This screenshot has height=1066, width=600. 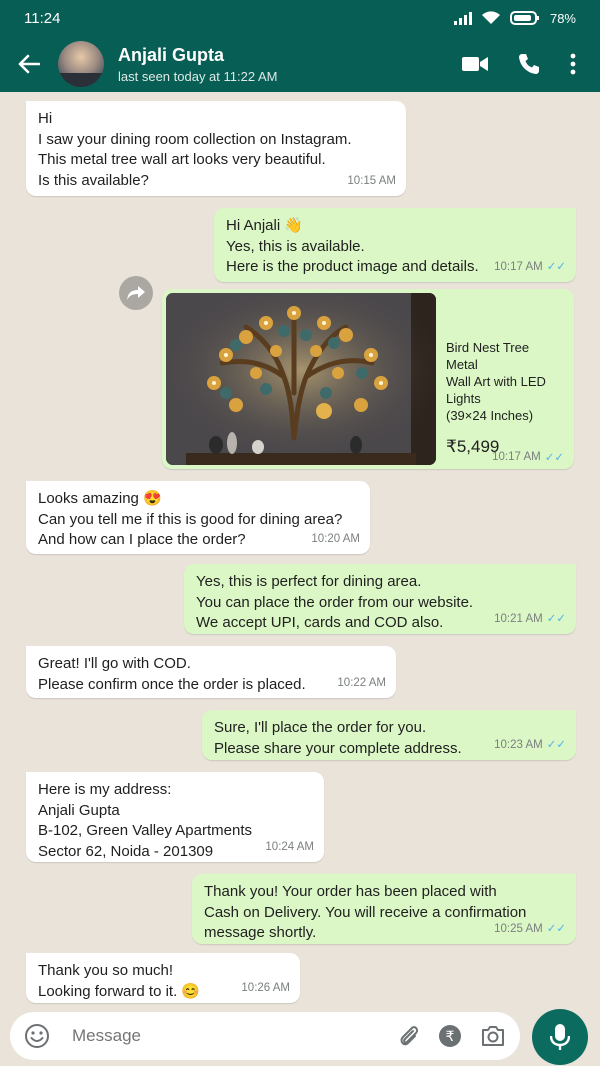 I want to click on message-text: Great! I'll go with COD., so click(x=114, y=663).